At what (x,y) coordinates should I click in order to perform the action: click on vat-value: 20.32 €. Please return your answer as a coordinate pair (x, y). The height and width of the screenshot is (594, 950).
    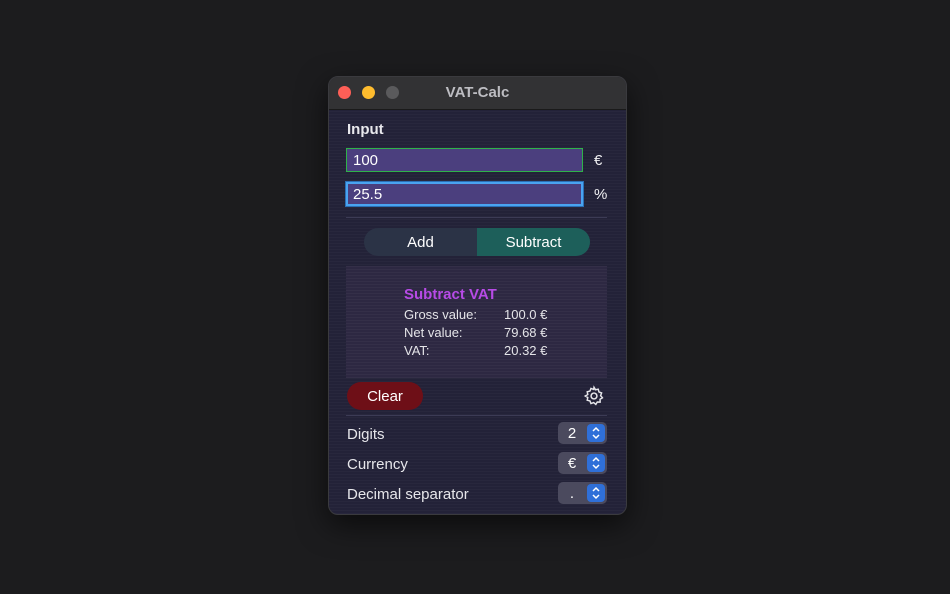
    Looking at the image, I should click on (526, 350).